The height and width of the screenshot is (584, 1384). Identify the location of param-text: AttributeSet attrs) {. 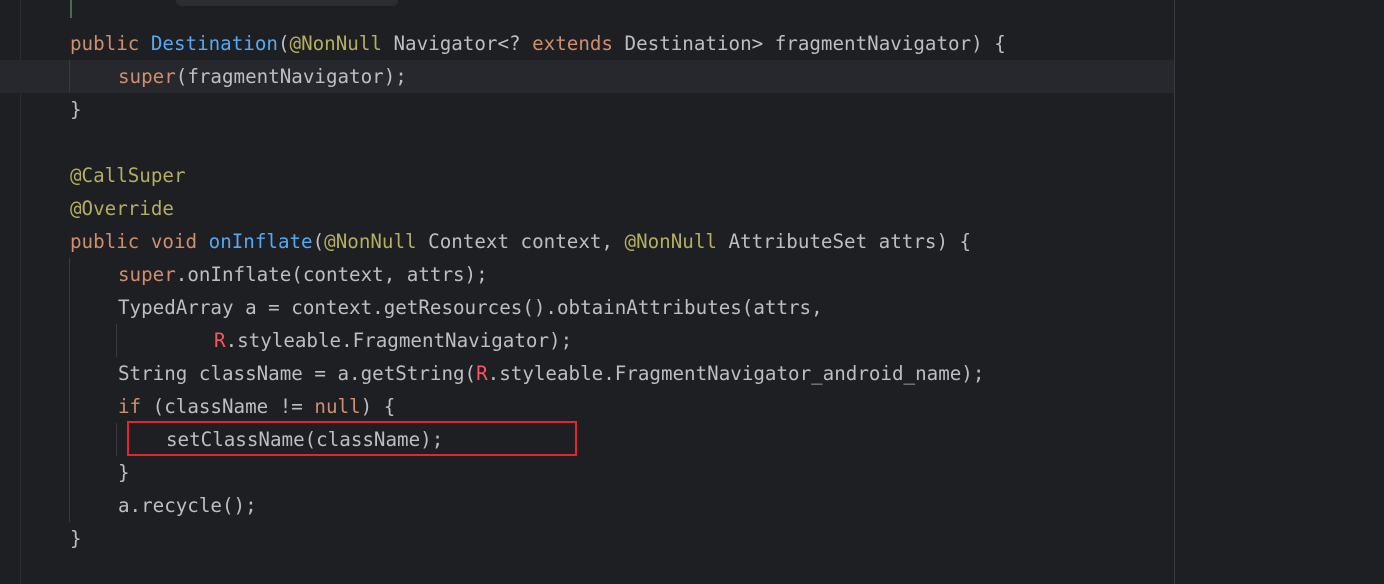
(844, 241).